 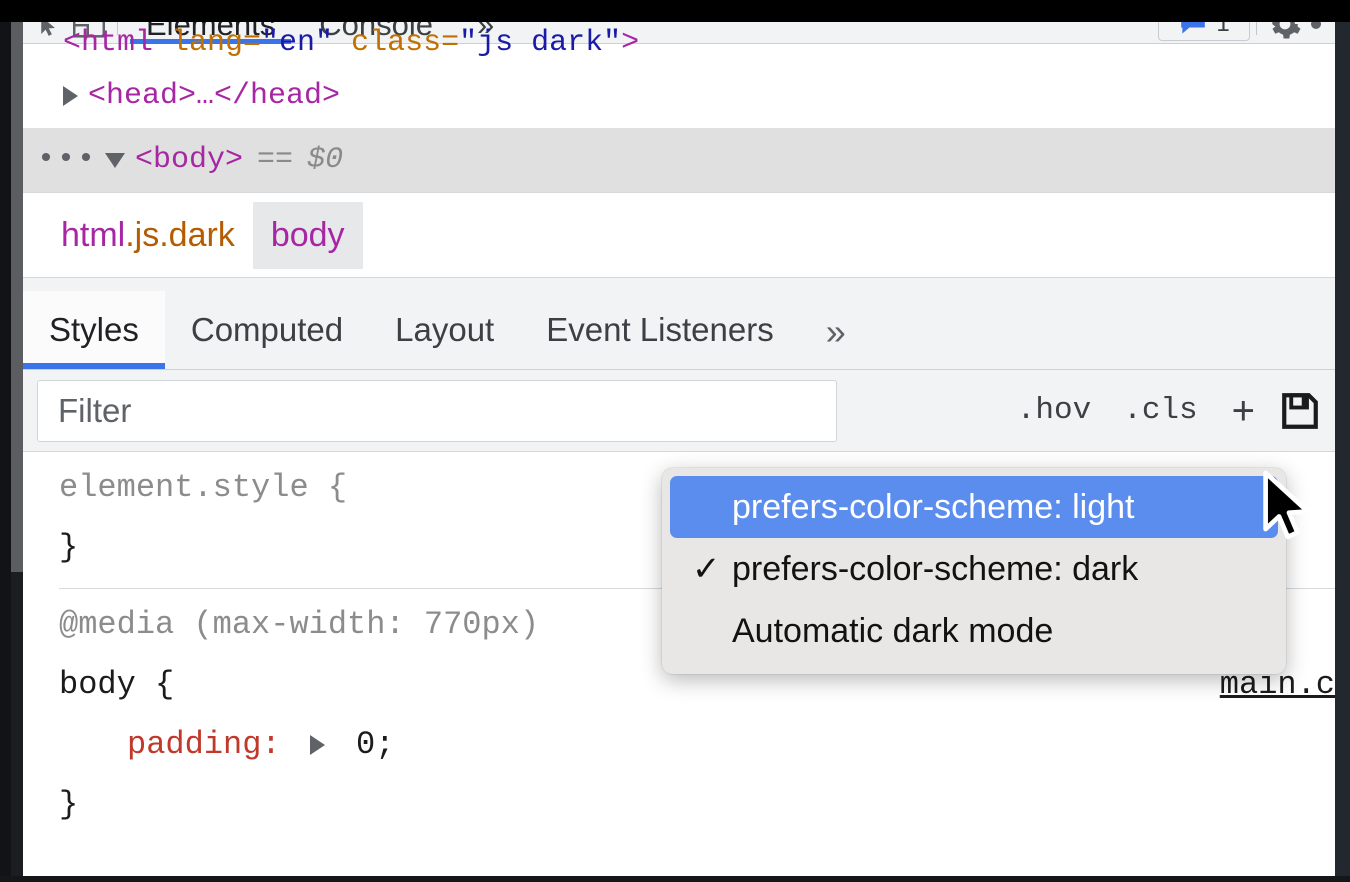 I want to click on styles-toolbar: Filter .hov .cls +, so click(x=679, y=411).